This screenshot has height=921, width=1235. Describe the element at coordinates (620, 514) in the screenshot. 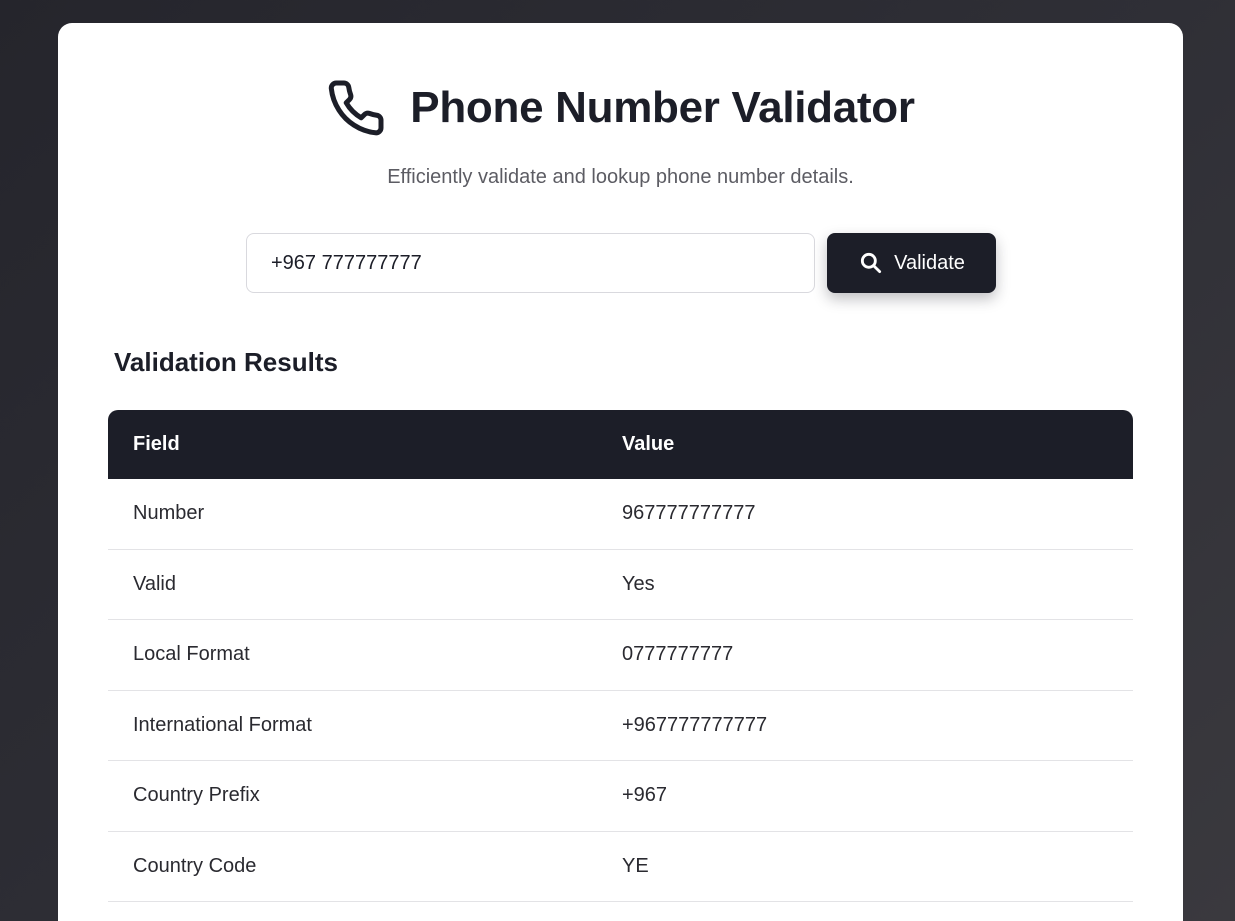

I see `table-row: Number 967777777777` at that location.